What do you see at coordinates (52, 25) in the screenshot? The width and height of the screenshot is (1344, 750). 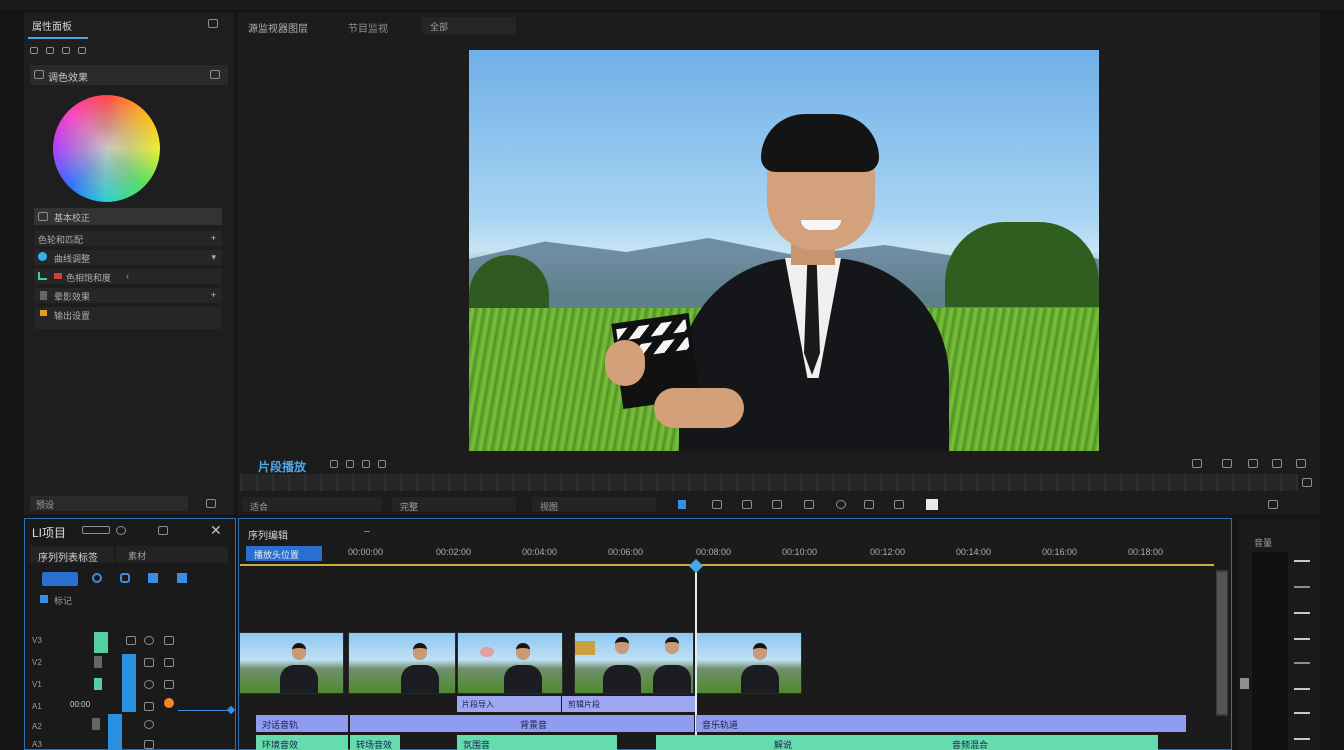 I see `panel-tab-properties: 属性面板` at bounding box center [52, 25].